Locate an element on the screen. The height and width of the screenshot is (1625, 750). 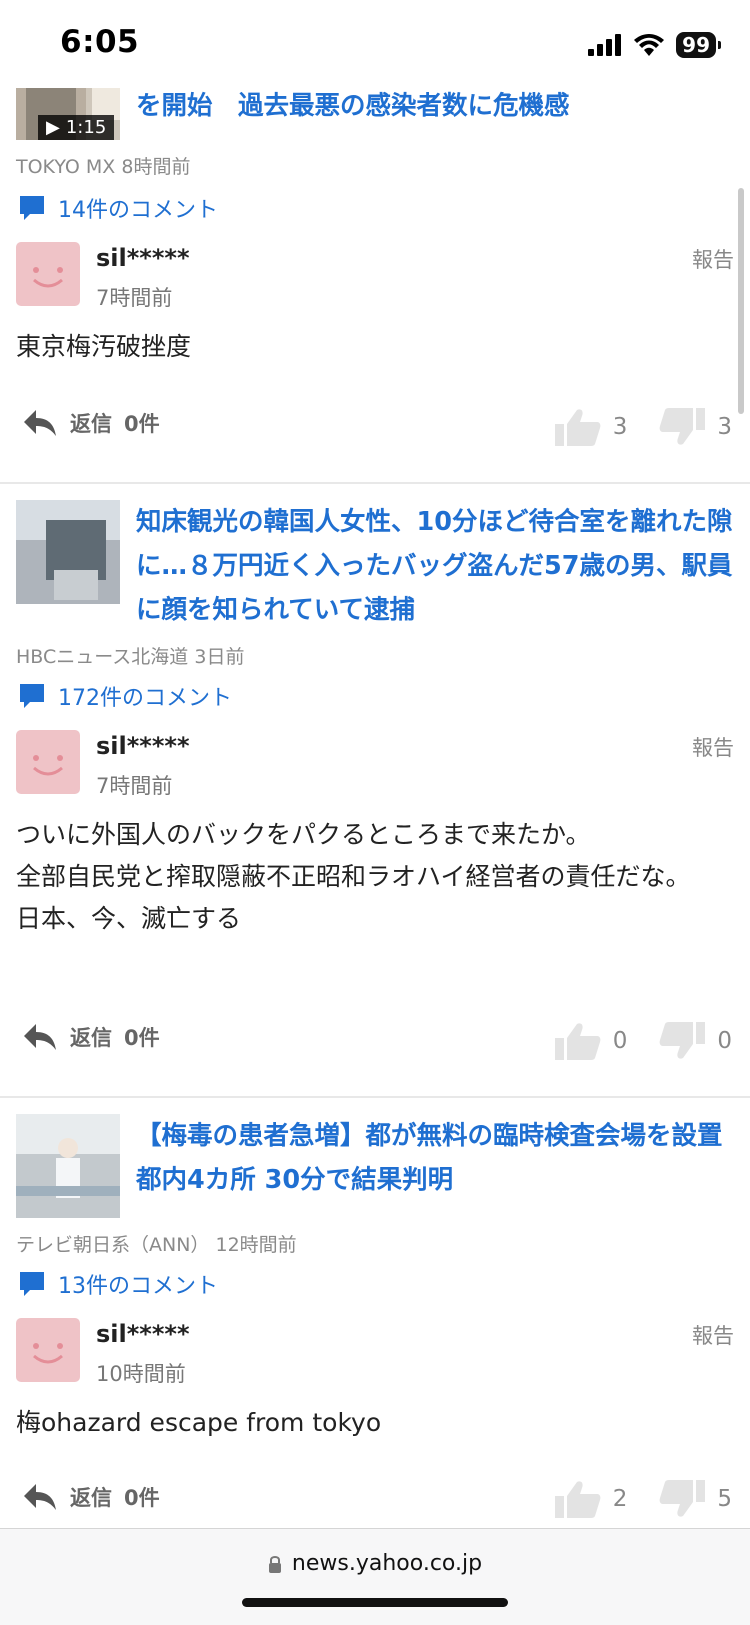
article-source: テレビ朝日系（ANN） 12時間前 is located at coordinates (156, 1245).